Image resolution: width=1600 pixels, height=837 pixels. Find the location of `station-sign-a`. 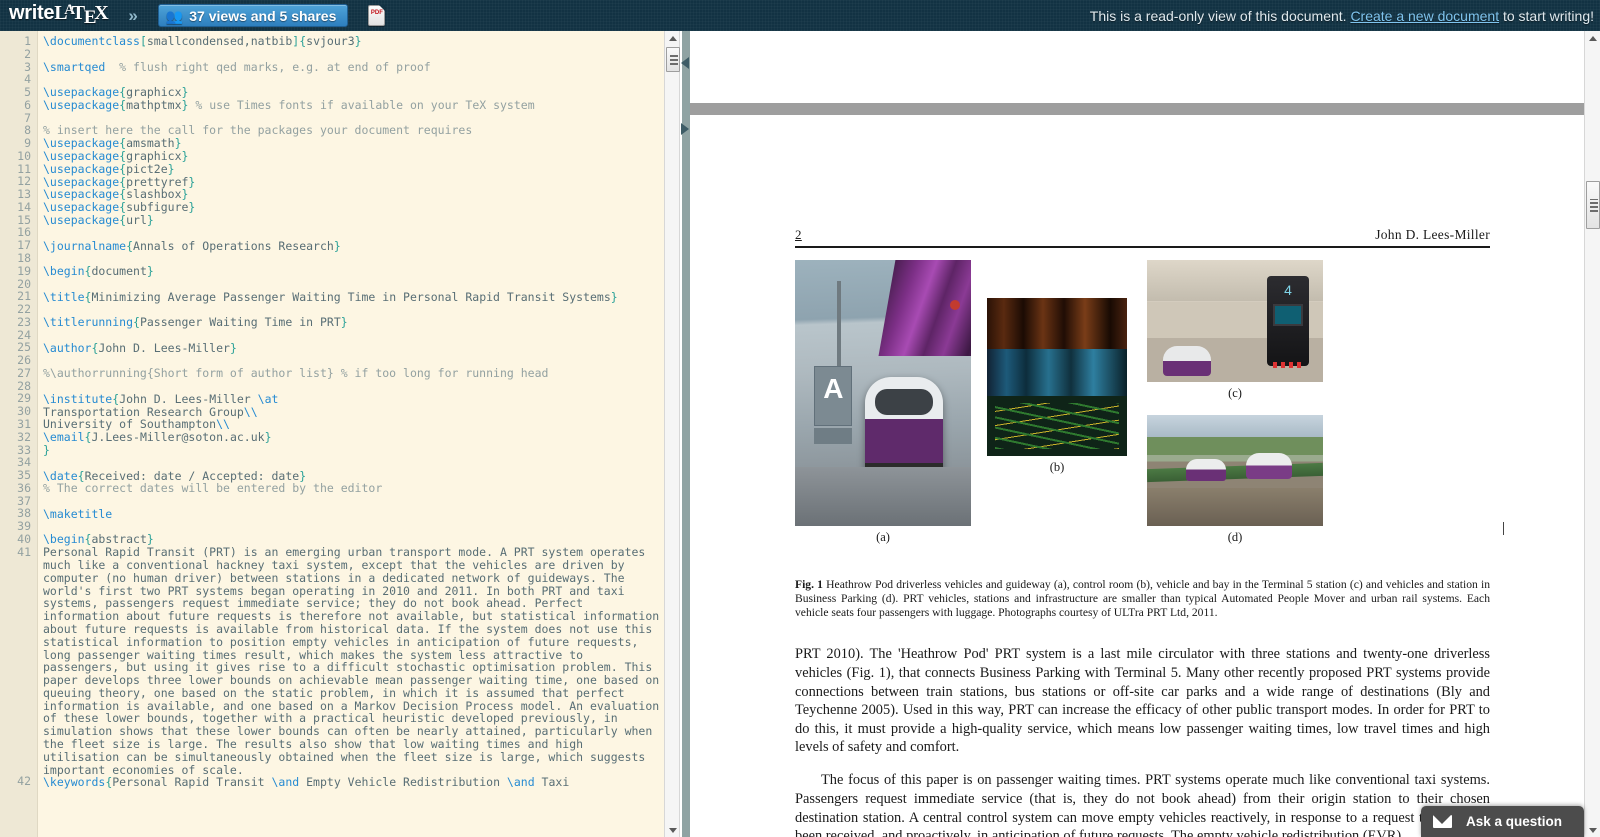

station-sign-a is located at coordinates (833, 396).